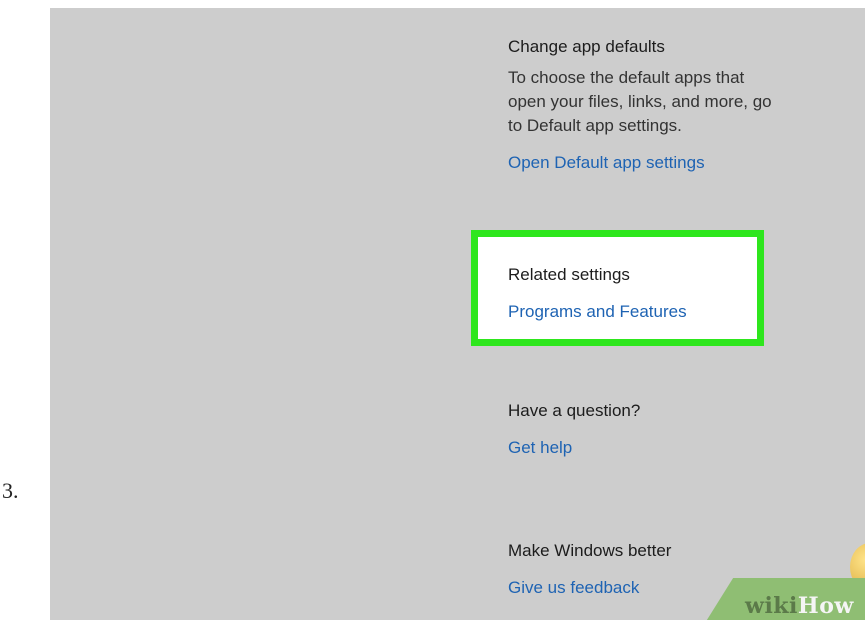  I want to click on related-settings-heading: Related settings, so click(569, 274).